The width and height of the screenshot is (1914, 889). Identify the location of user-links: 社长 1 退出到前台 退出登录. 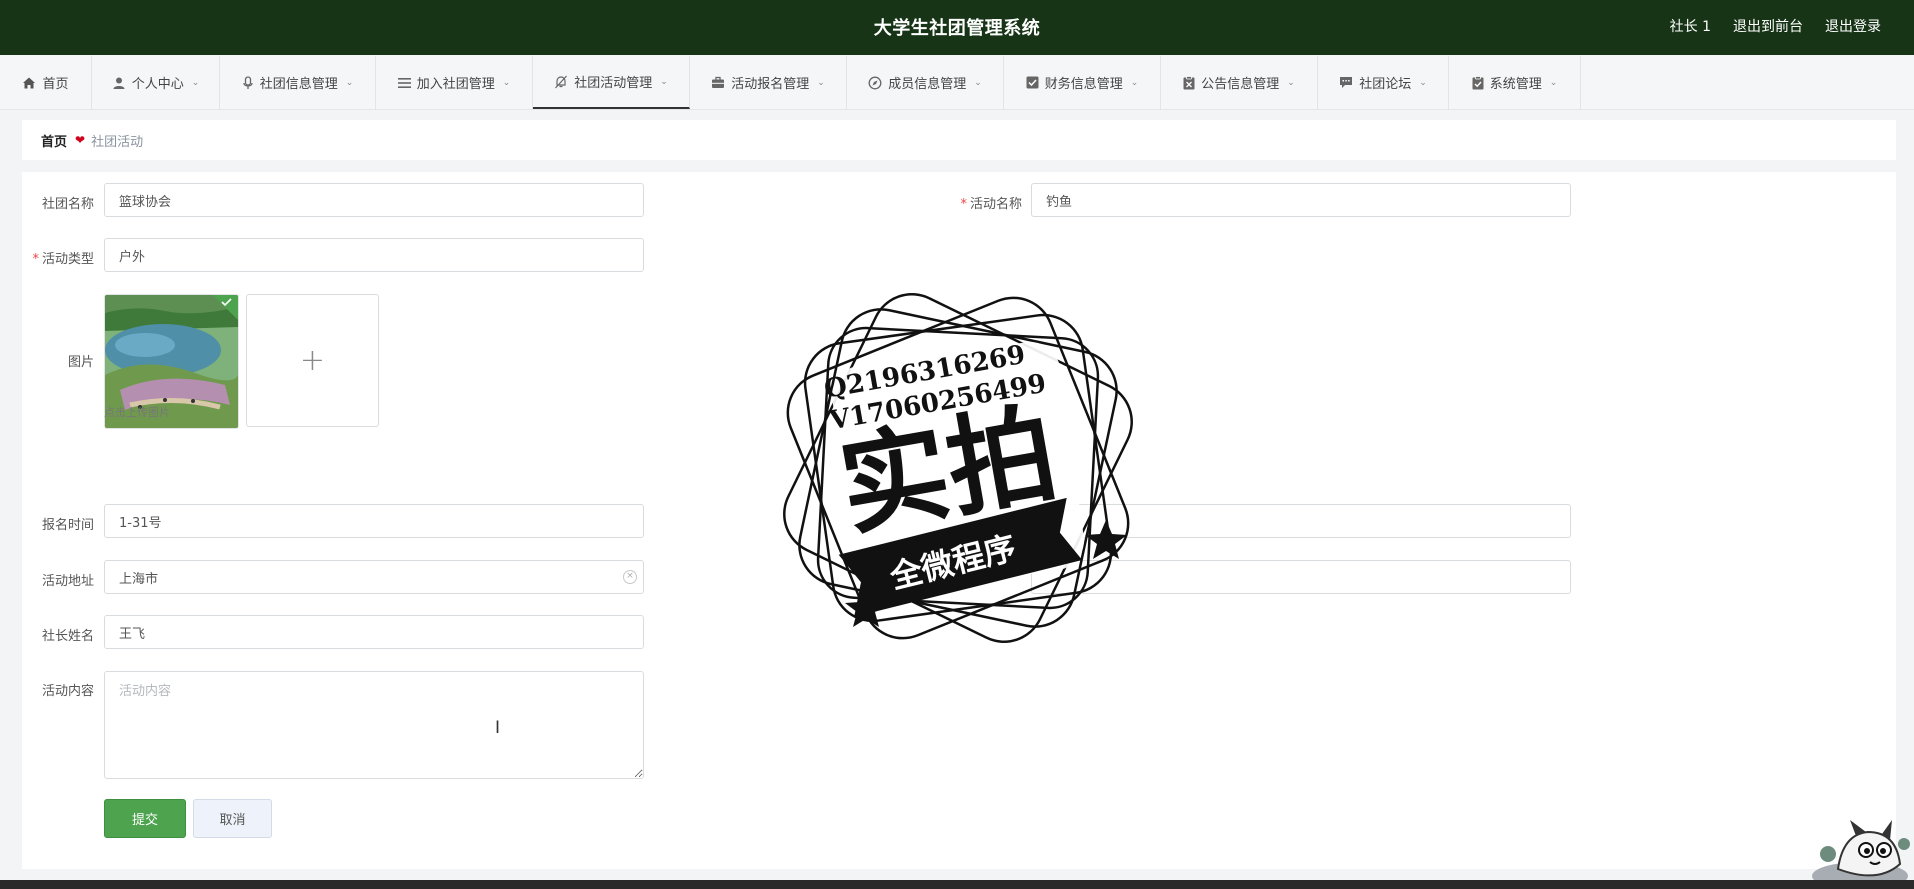
(1775, 27).